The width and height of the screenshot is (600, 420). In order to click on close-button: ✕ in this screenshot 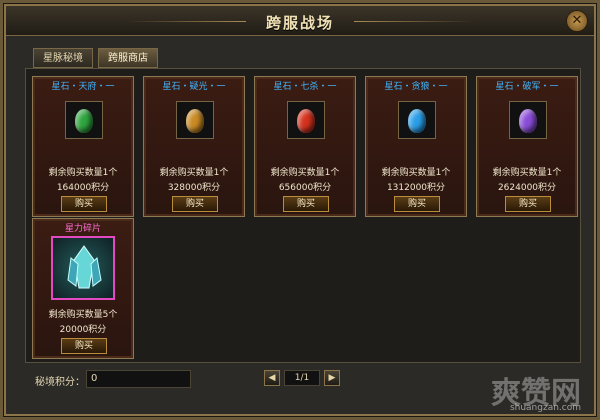, I will do `click(577, 21)`.